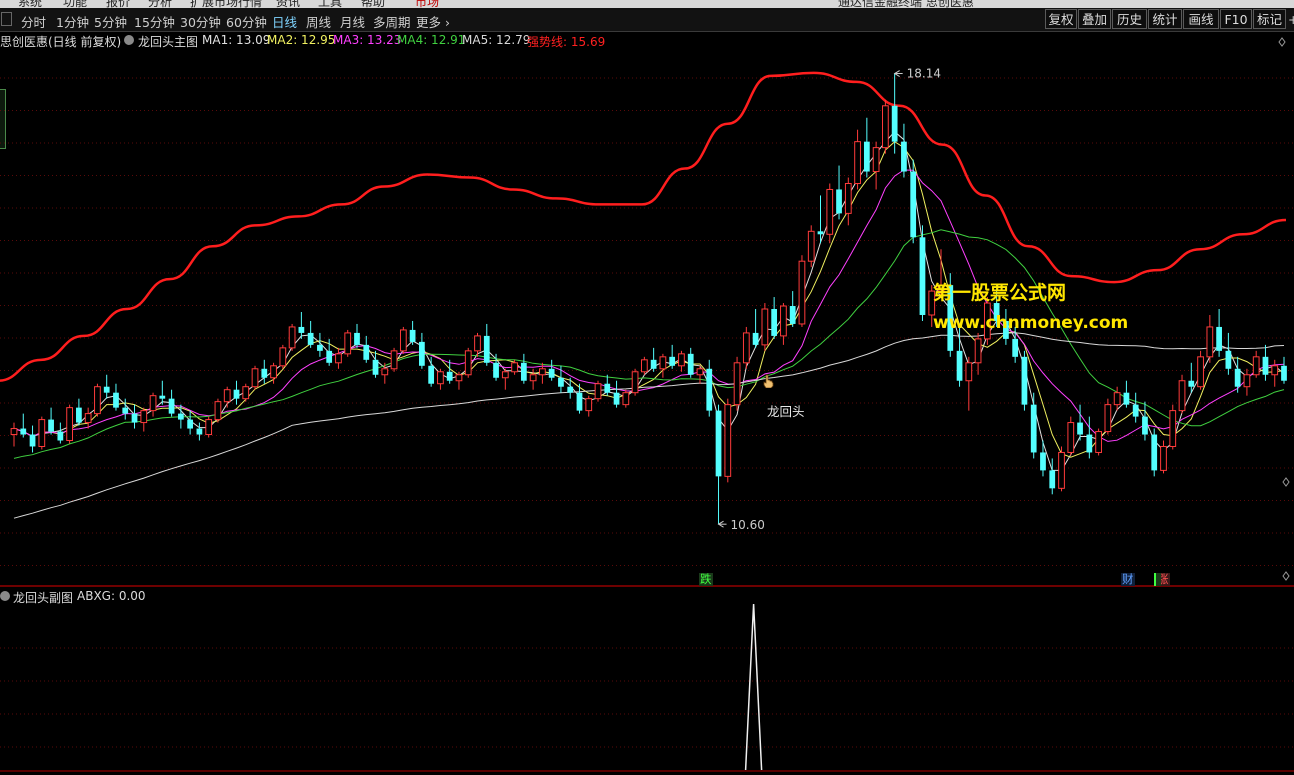  I want to click on subchart-settings-icon, so click(5, 596).